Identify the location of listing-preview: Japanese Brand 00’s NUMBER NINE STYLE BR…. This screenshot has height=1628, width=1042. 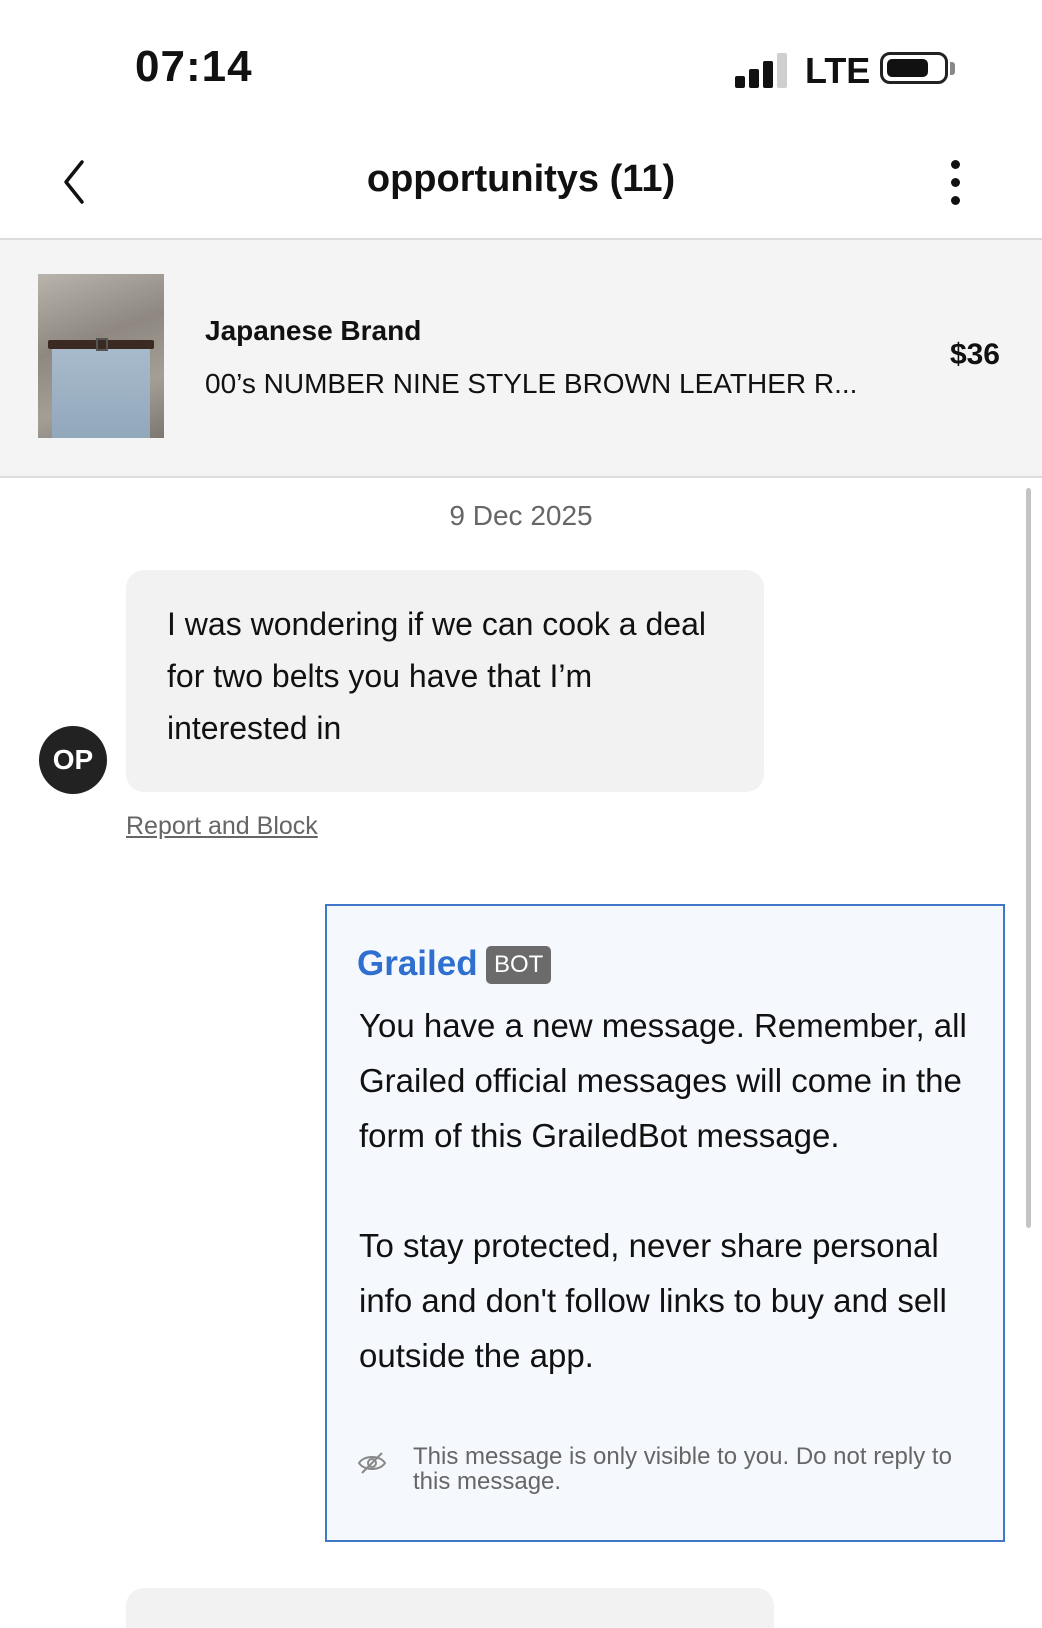
(521, 359).